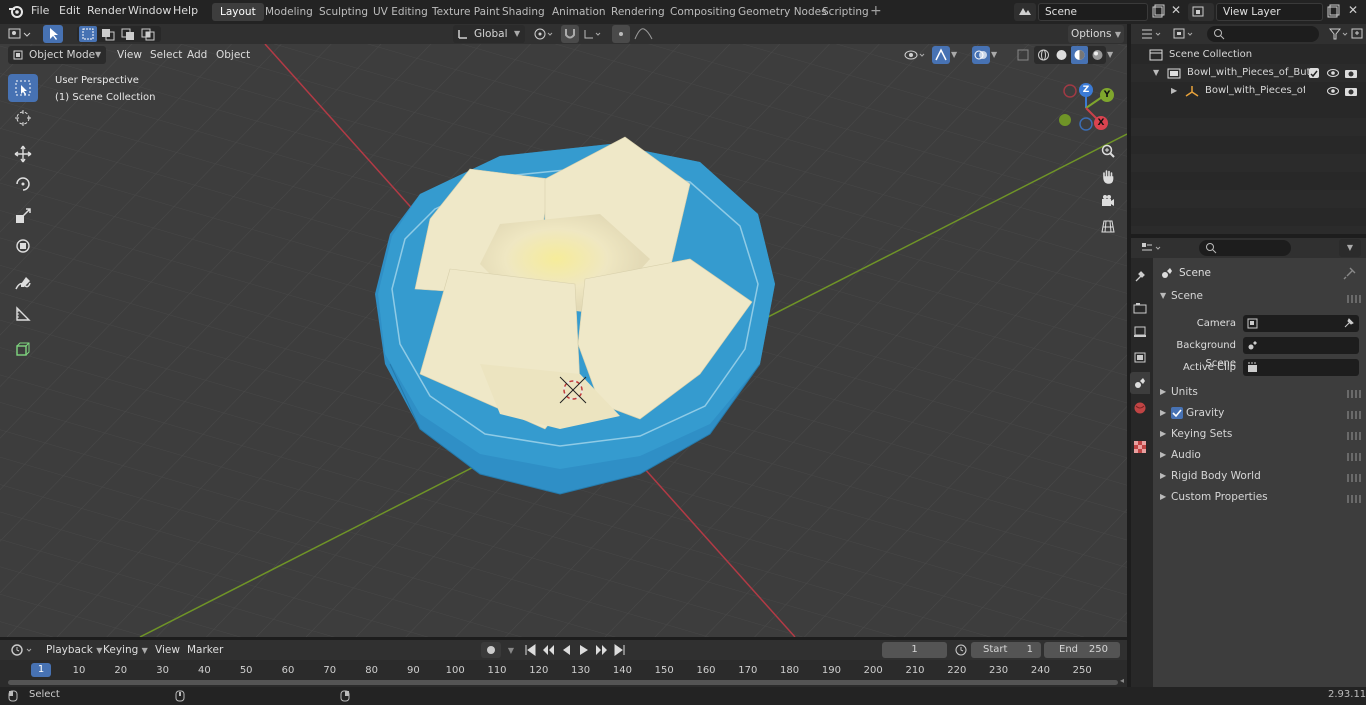  Describe the element at coordinates (941, 55) in the screenshot. I see `gizmo-toggle-icon` at that location.